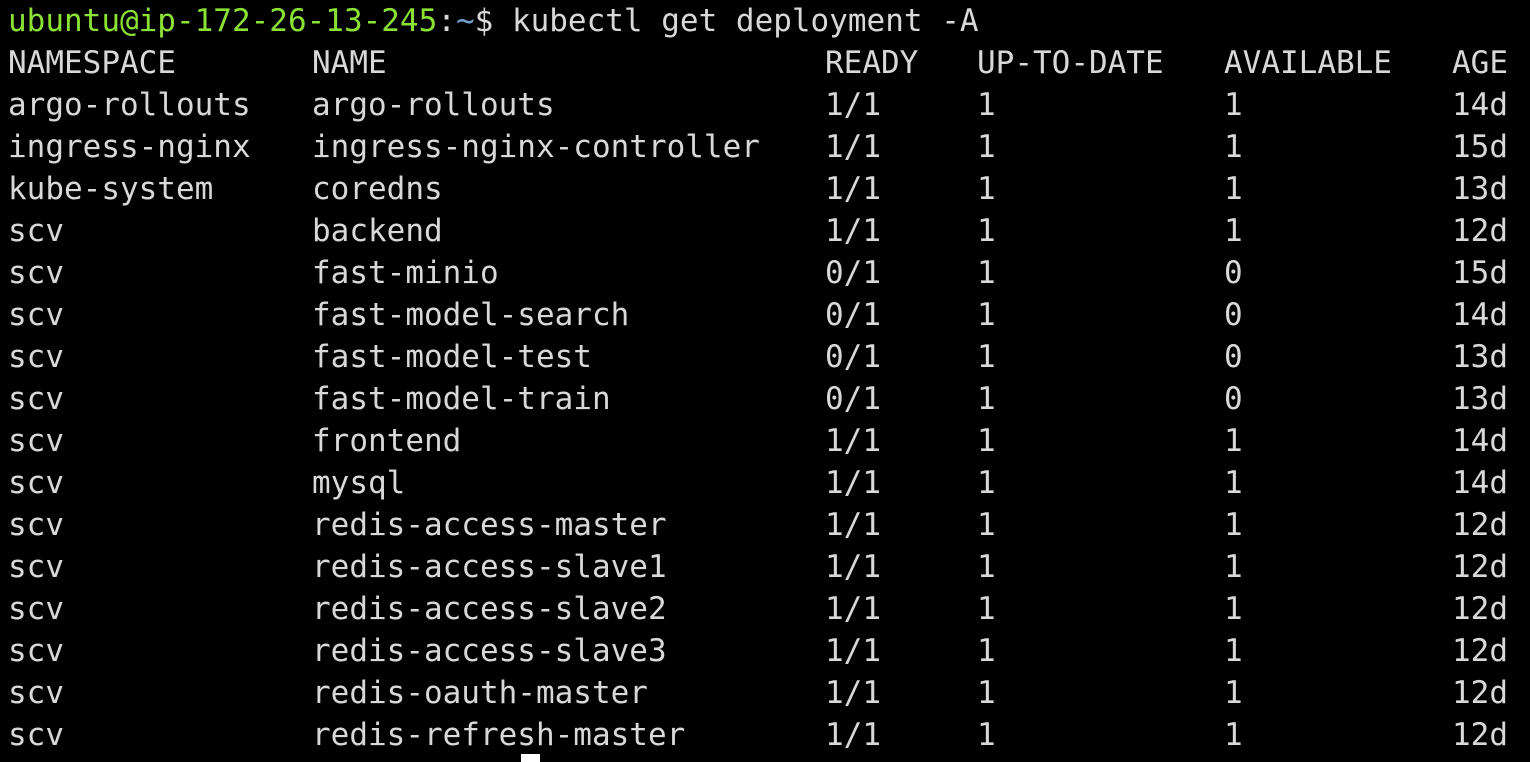  Describe the element at coordinates (765, 567) in the screenshot. I see `table-row: scv redis-access-slave1 1/1 1 1 12d` at that location.